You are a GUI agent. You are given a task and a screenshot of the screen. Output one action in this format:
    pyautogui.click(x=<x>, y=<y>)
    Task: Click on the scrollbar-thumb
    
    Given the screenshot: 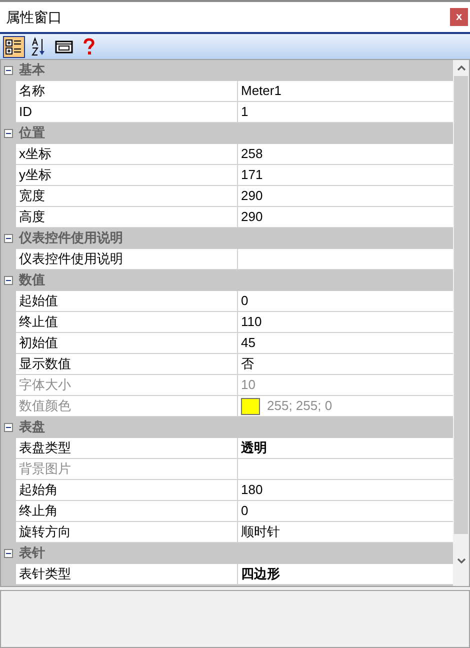 What is the action you would take?
    pyautogui.click(x=461, y=305)
    